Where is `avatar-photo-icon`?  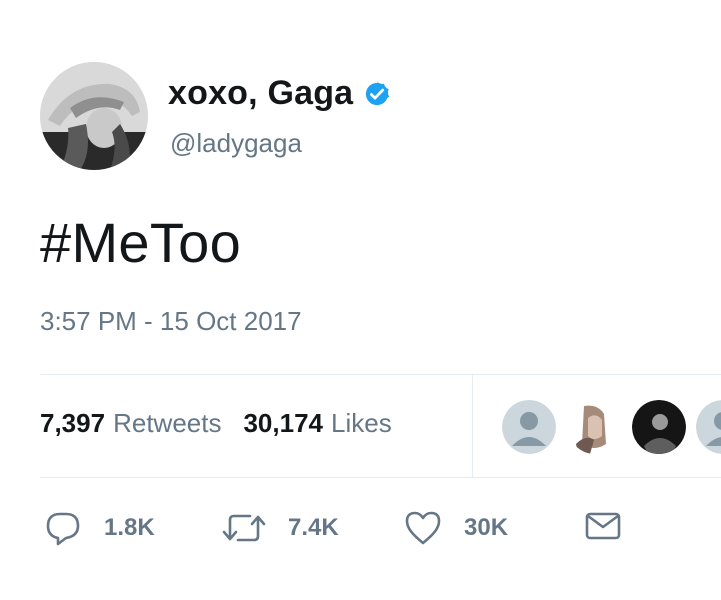
avatar-photo-icon is located at coordinates (94, 116).